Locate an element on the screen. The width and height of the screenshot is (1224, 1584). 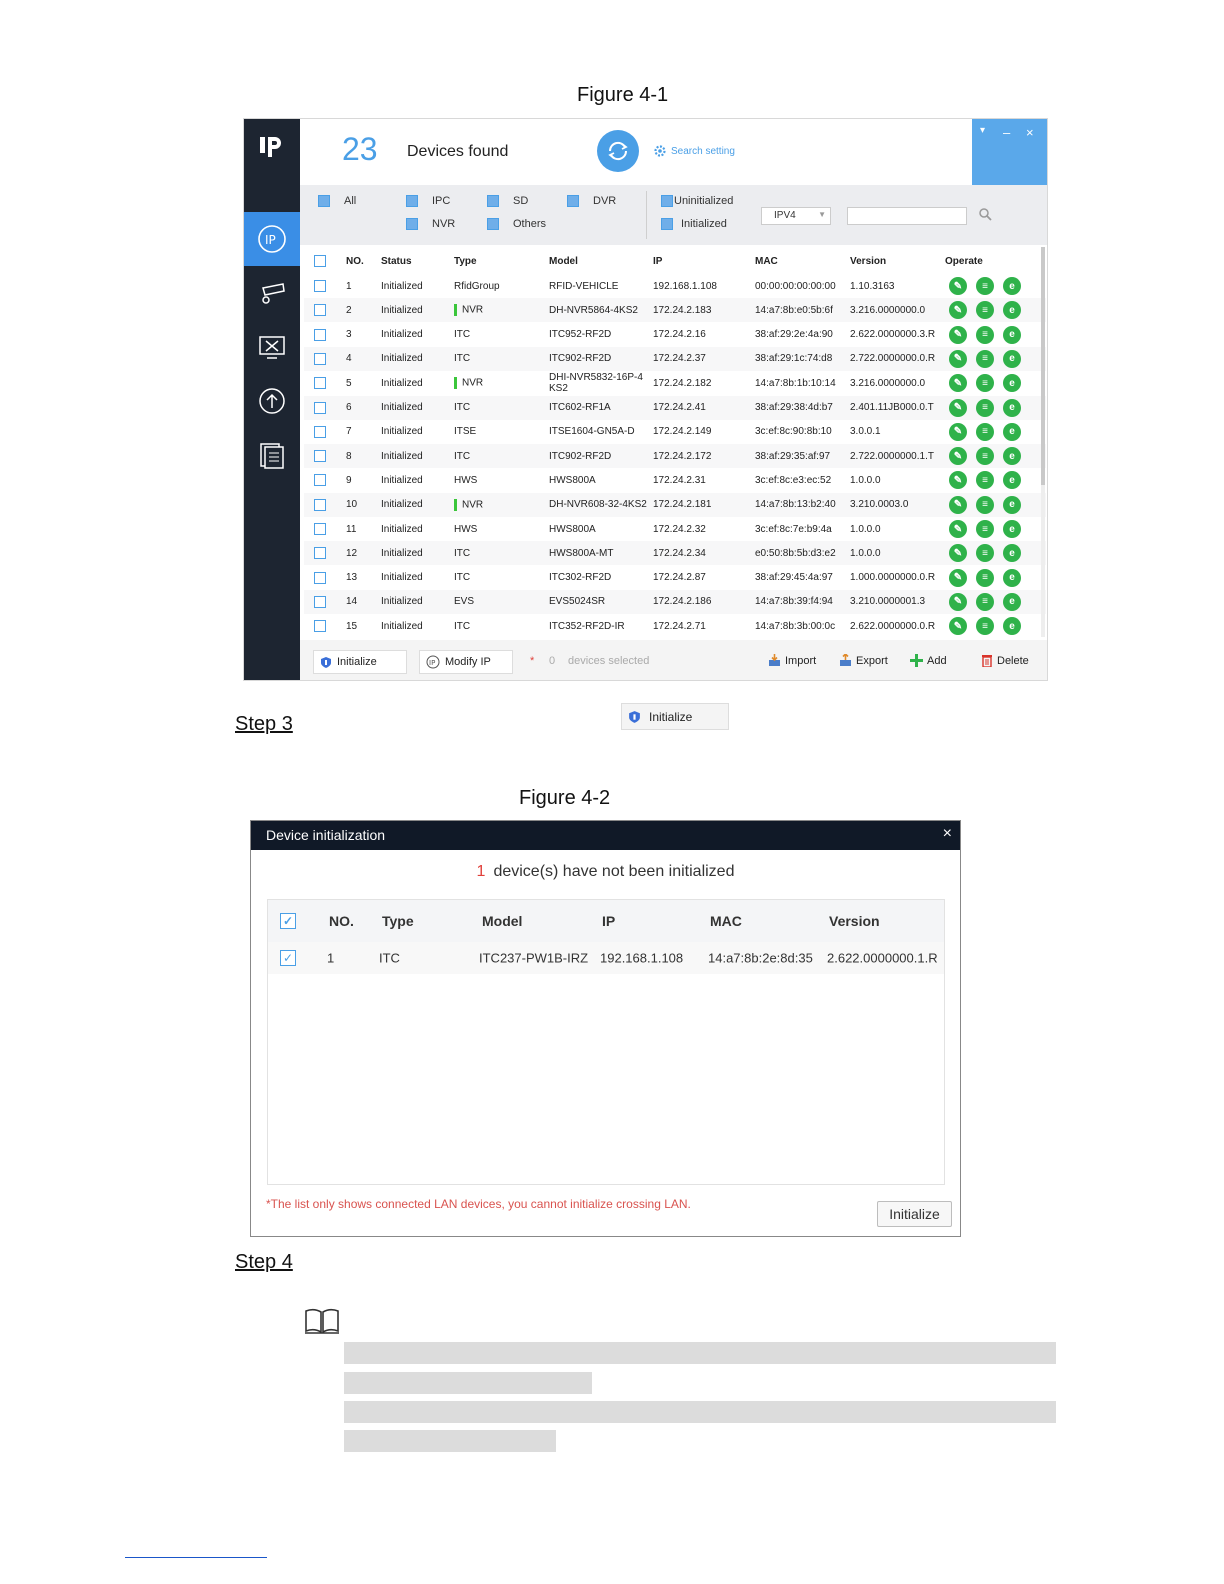
filter-others: Others is located at coordinates (516, 224).